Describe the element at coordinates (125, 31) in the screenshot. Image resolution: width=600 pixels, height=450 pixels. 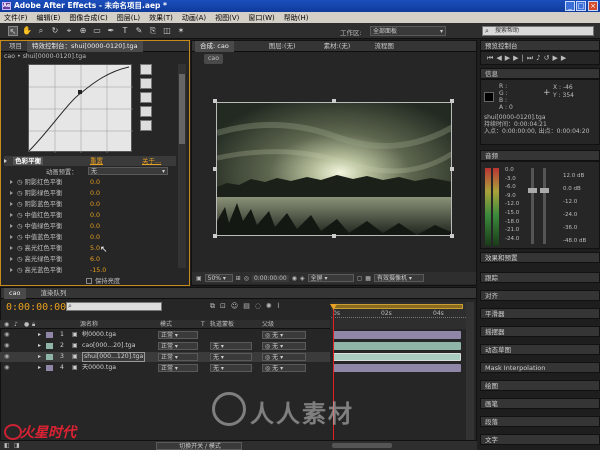
I see `text-tool-icon: T` at that location.